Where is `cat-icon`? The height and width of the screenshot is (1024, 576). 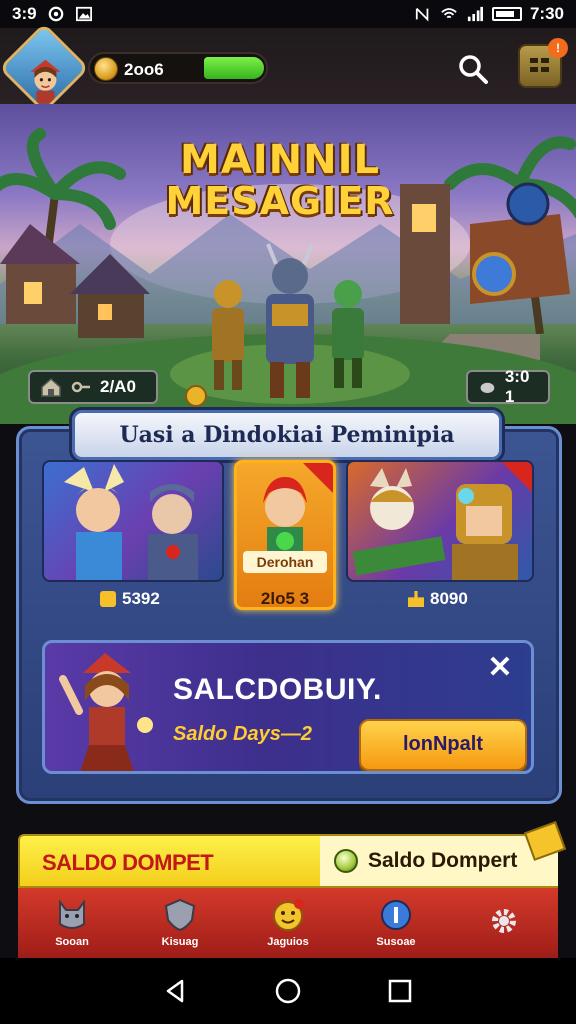 cat-icon is located at coordinates (72, 914).